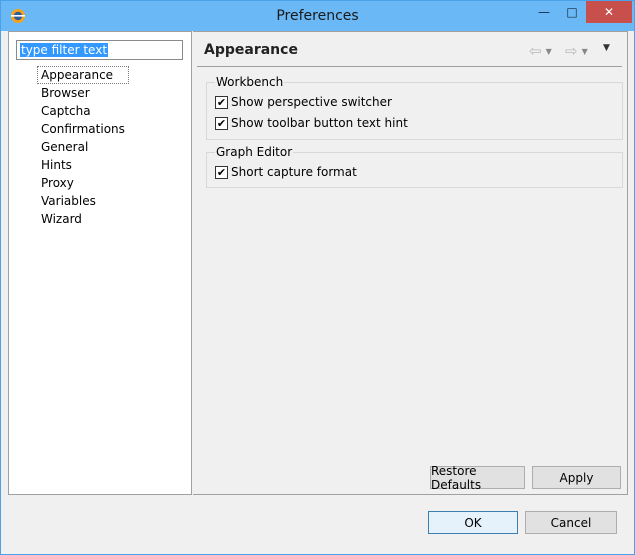 The width and height of the screenshot is (635, 555). What do you see at coordinates (83, 219) in the screenshot?
I see `tree-item-wizard: Wizard` at bounding box center [83, 219].